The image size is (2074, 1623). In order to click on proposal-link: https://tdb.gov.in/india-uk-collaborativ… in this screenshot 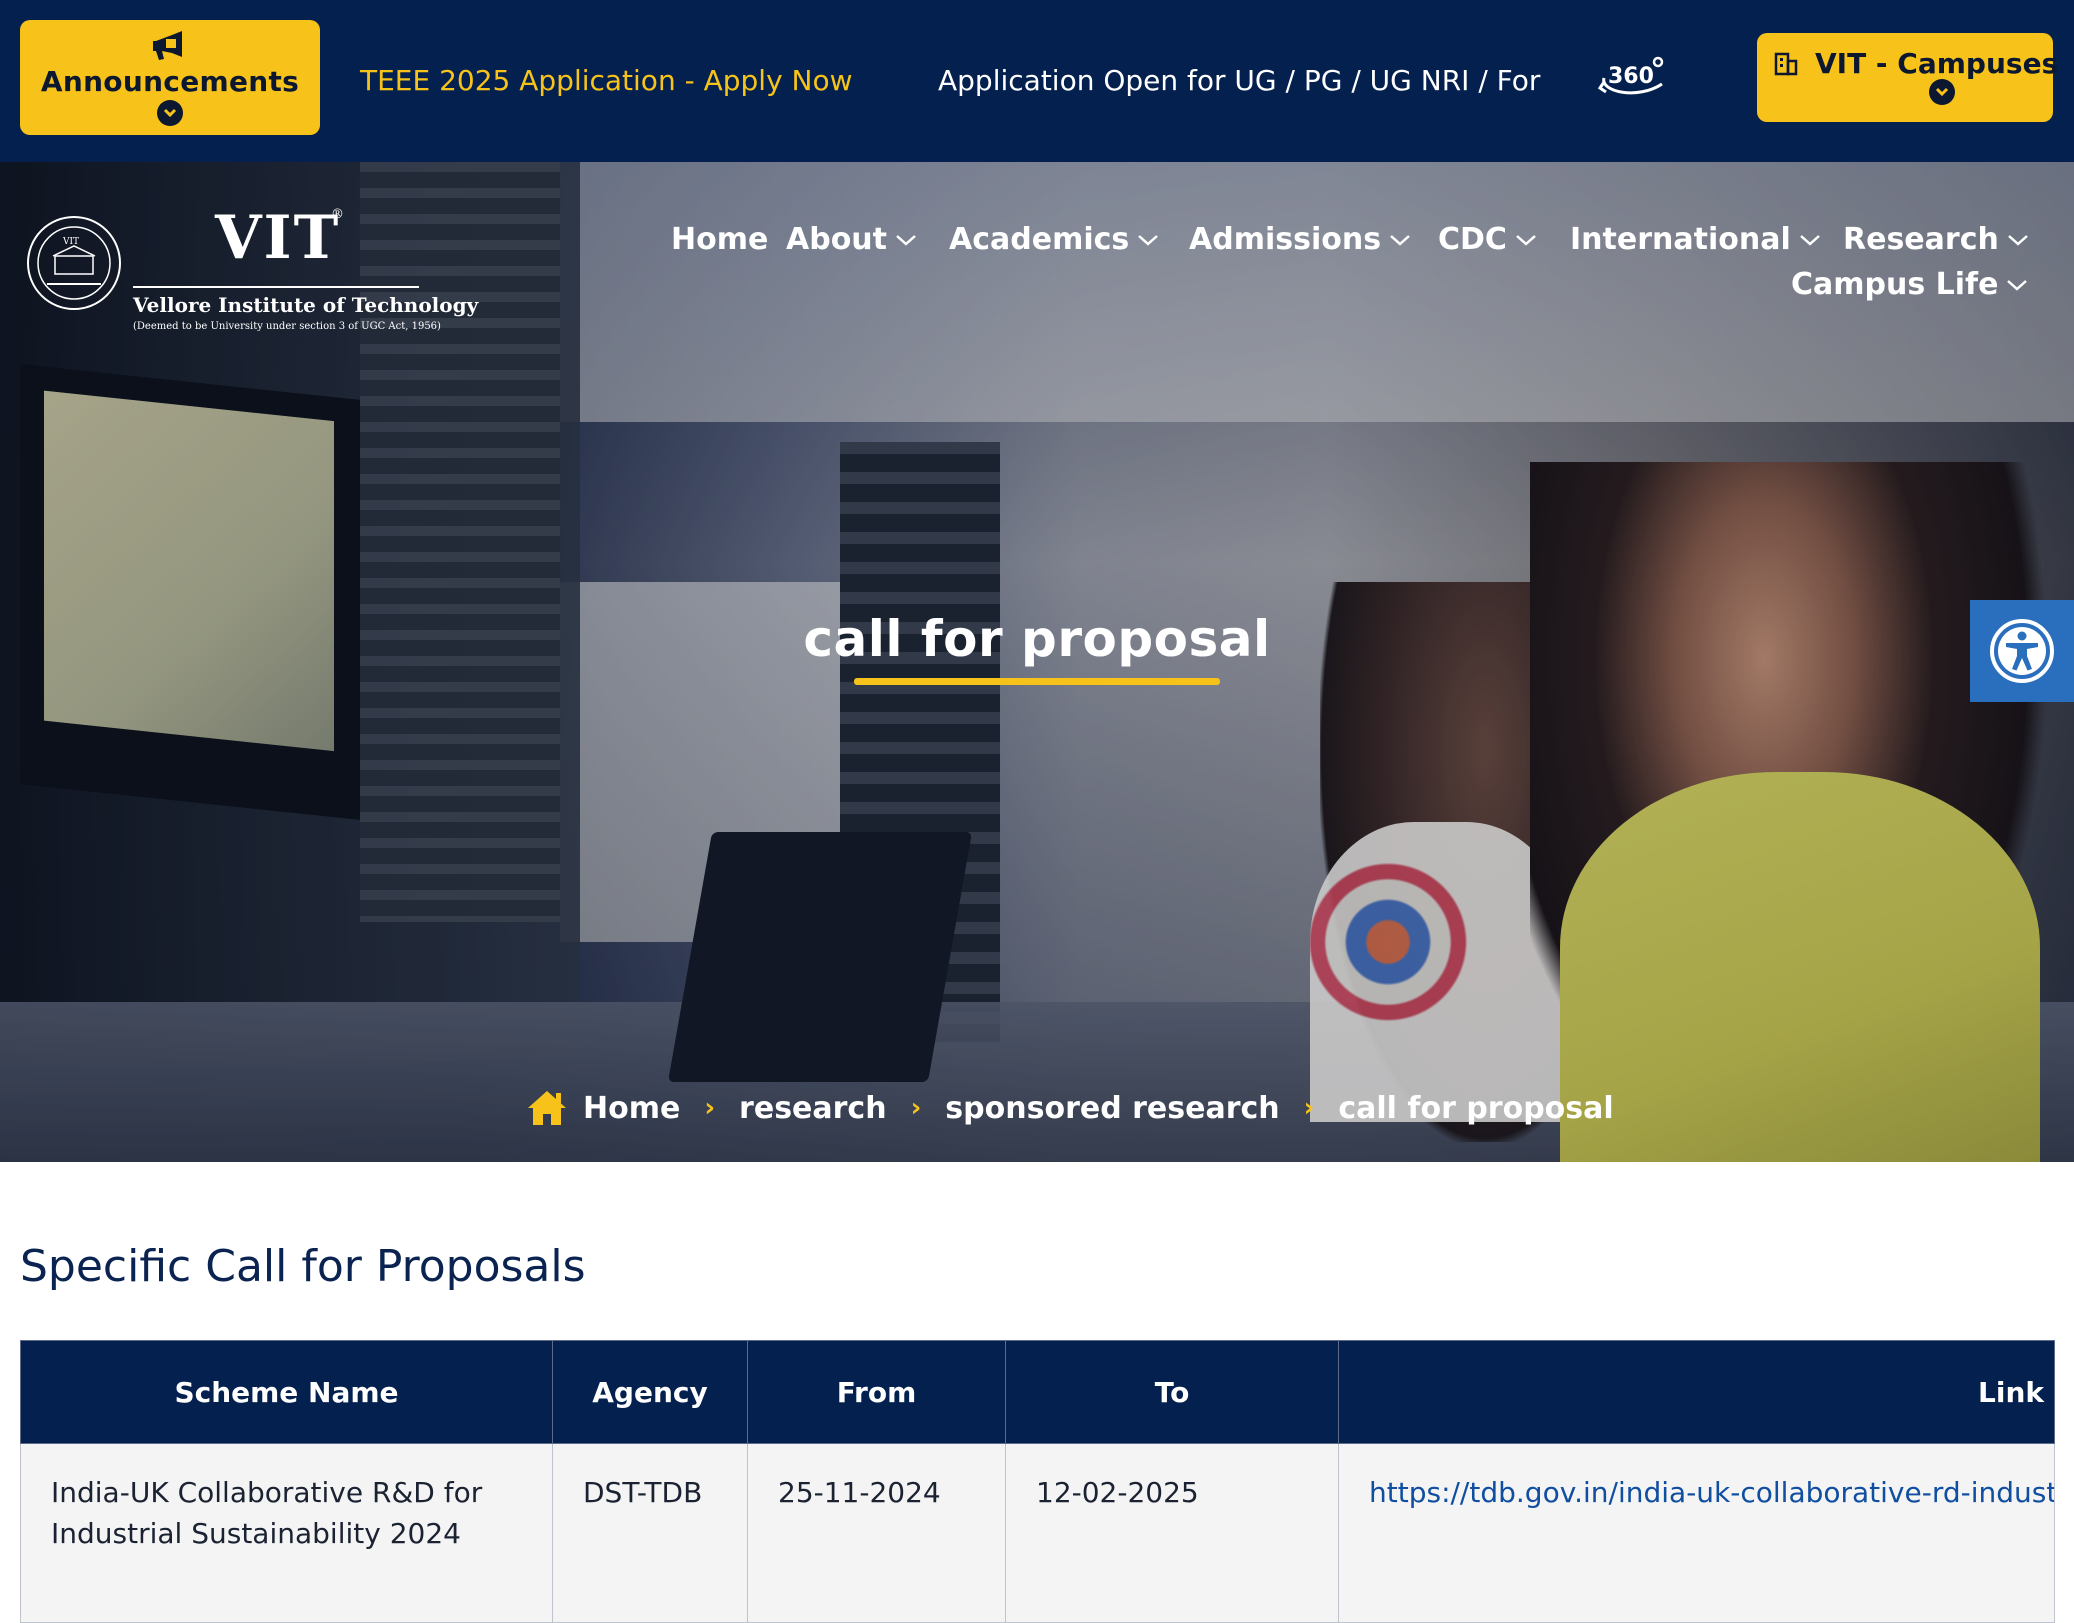, I will do `click(1711, 1492)`.